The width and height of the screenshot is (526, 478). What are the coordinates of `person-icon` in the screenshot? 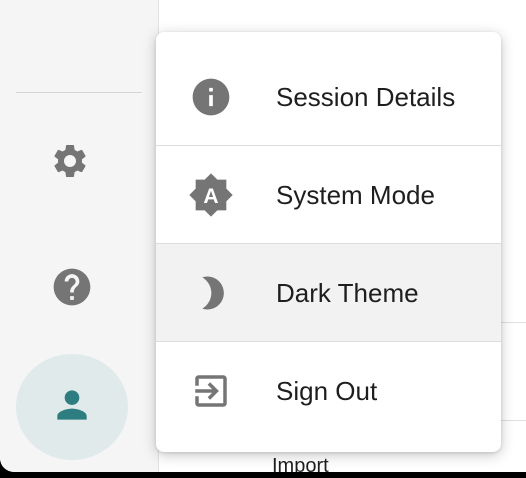 It's located at (72, 407).